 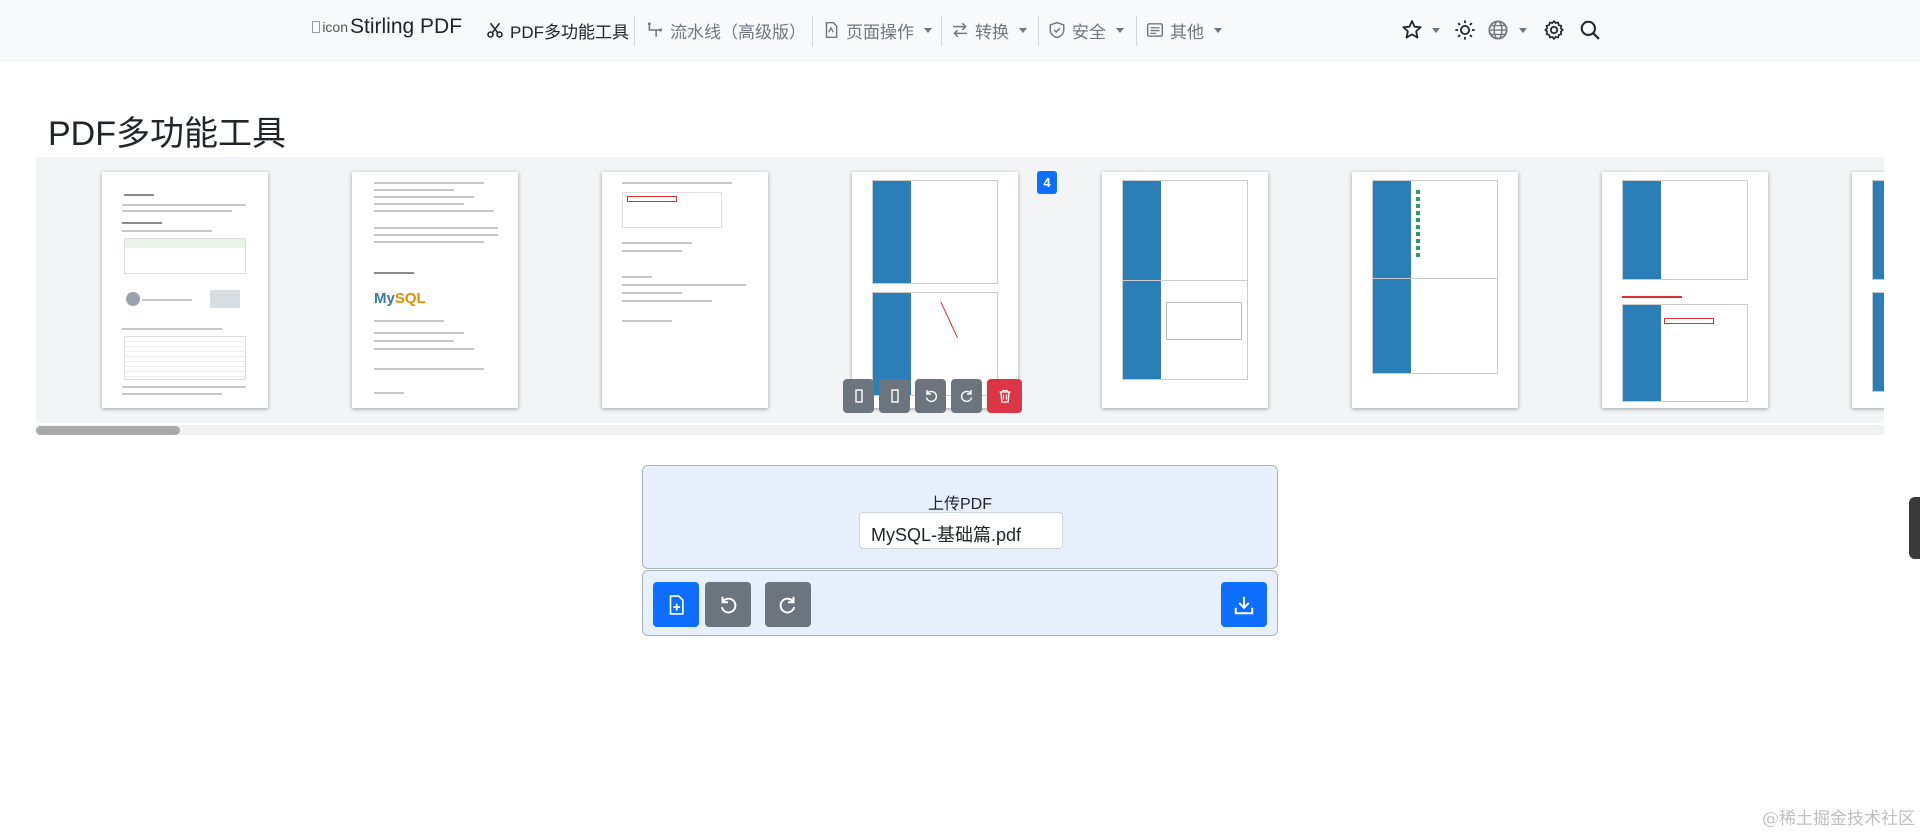 I want to click on file-icon, so click(x=831, y=30).